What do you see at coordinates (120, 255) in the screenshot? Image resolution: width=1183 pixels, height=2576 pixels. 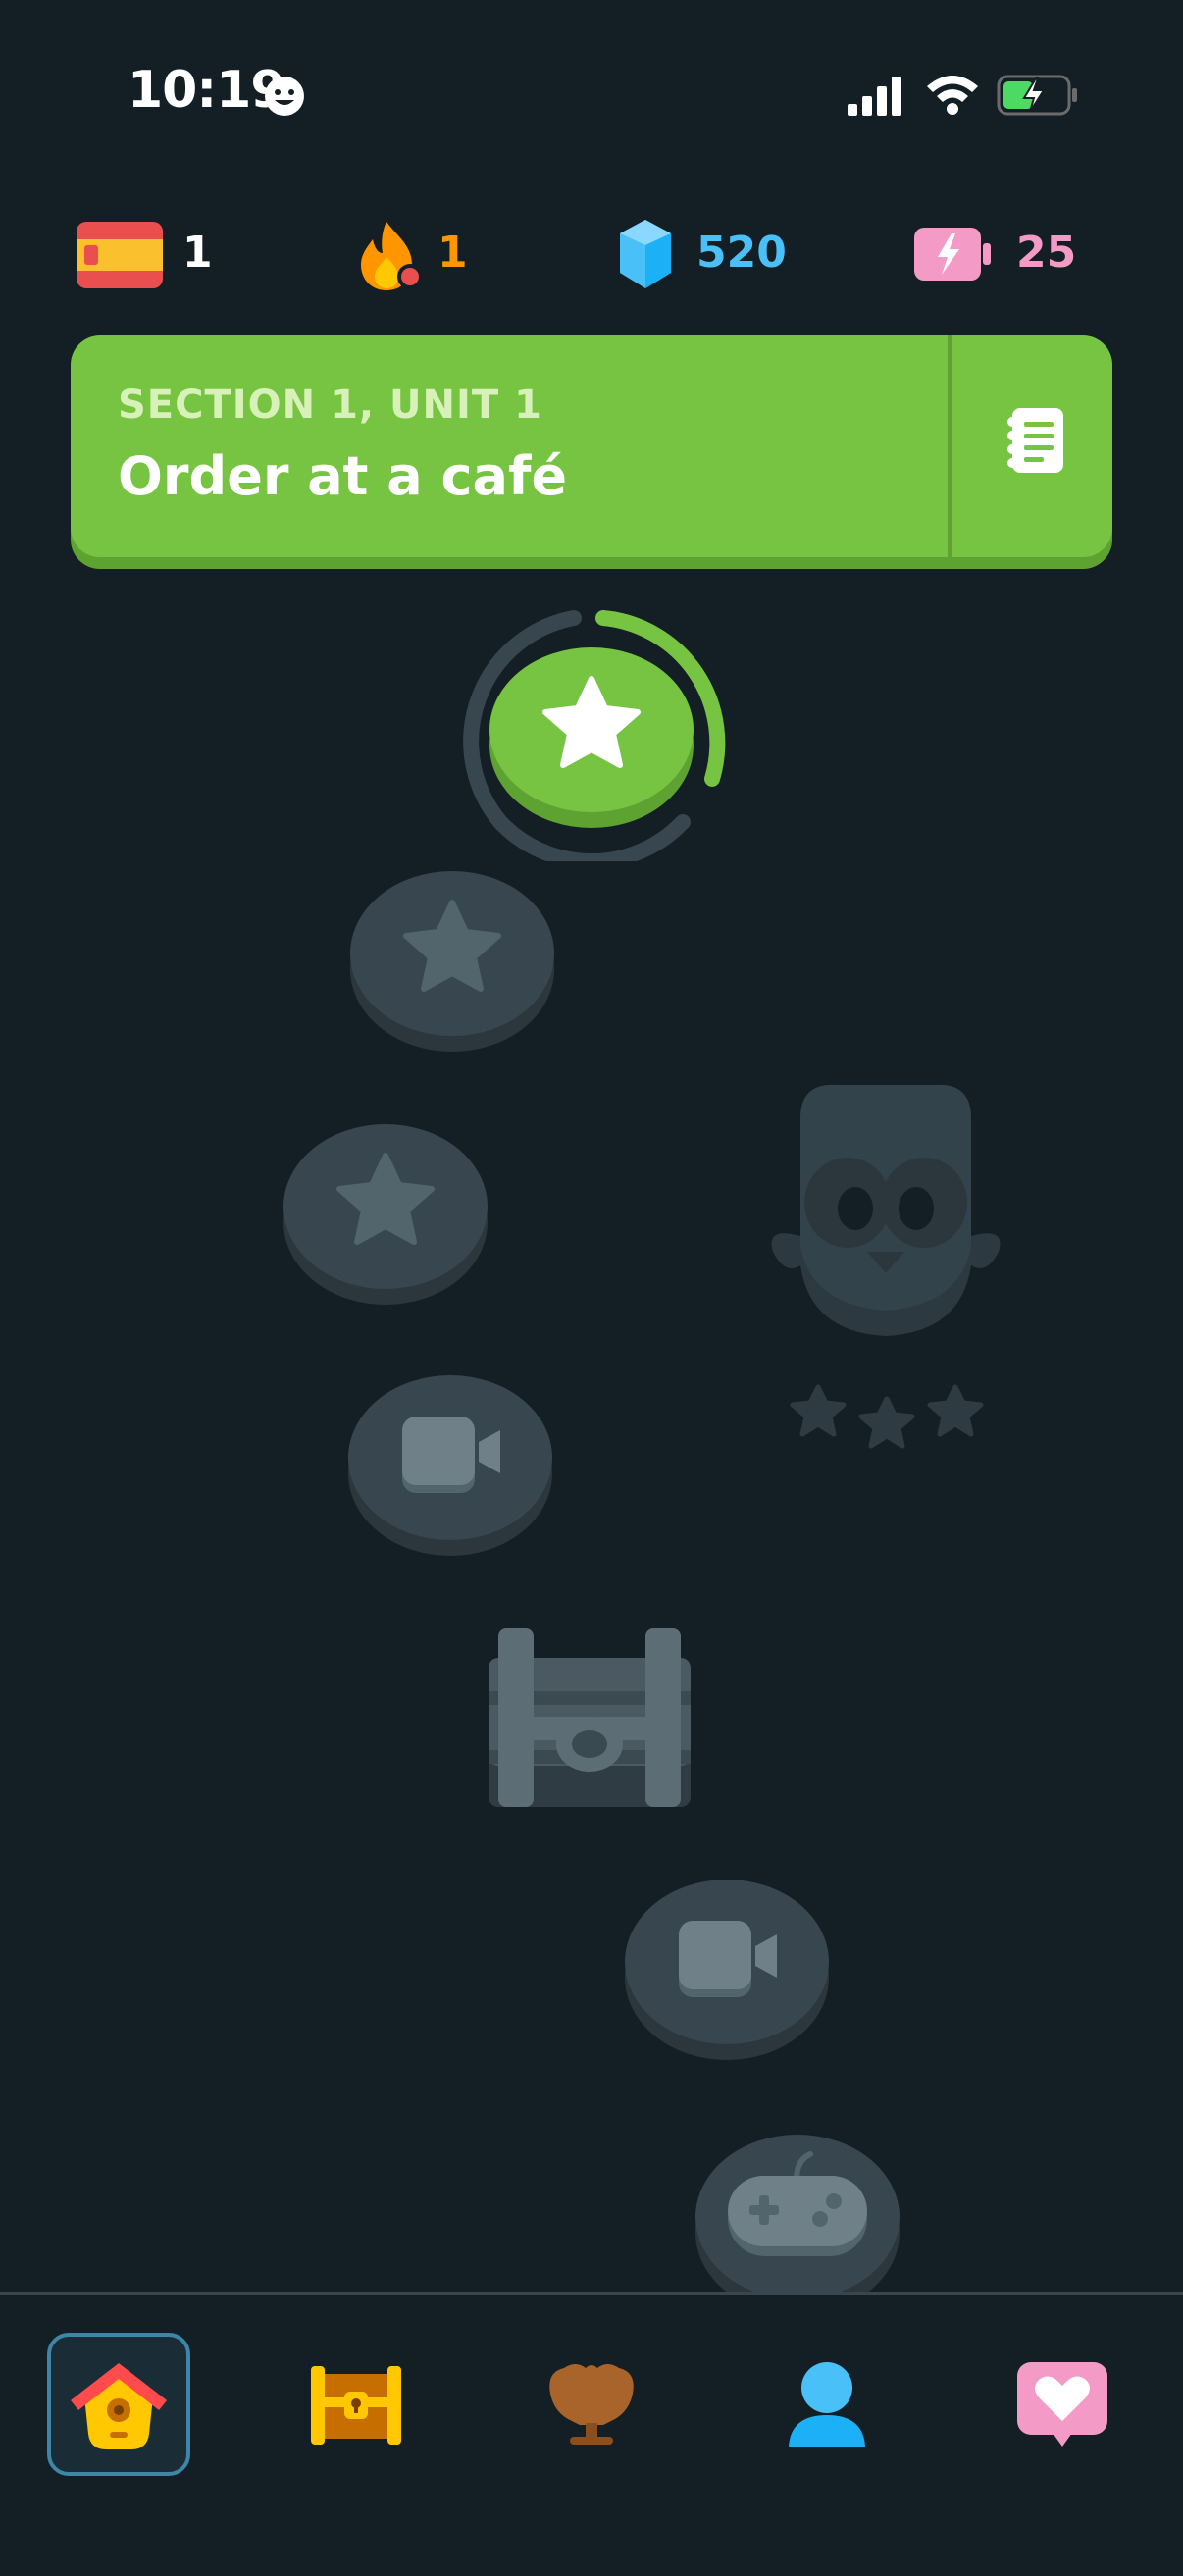 I see `spanish-flag-icon` at bounding box center [120, 255].